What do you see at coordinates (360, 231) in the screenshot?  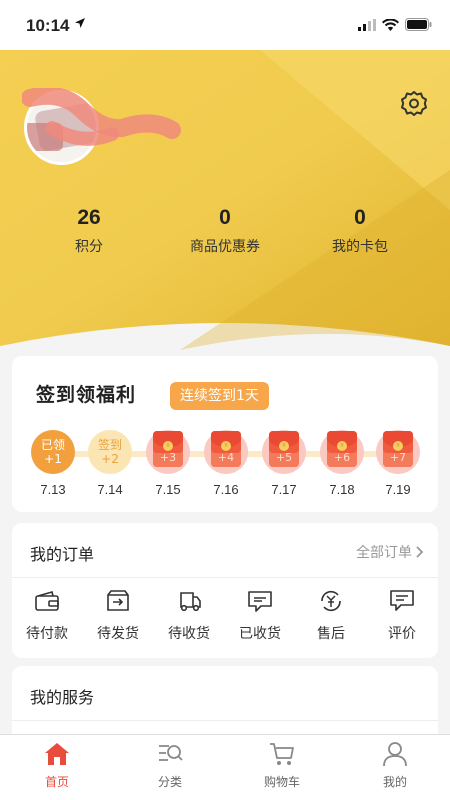 I see `stat-cards: 0 我的卡包` at bounding box center [360, 231].